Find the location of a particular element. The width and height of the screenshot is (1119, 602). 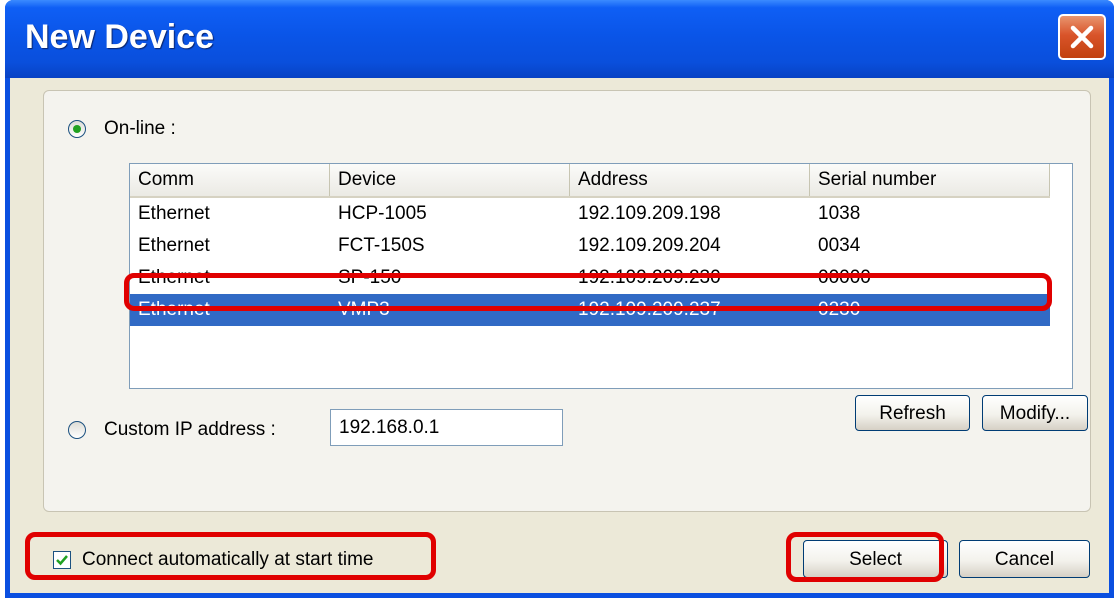

table-row: Ethernet FCT-150S 192.109.209.204 0034 is located at coordinates (590, 246).